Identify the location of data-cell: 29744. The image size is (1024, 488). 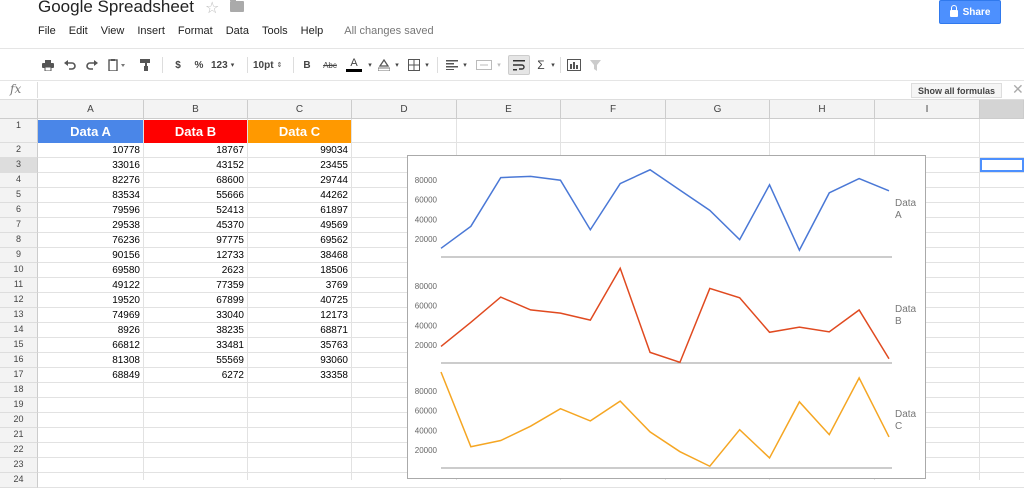
(299, 181).